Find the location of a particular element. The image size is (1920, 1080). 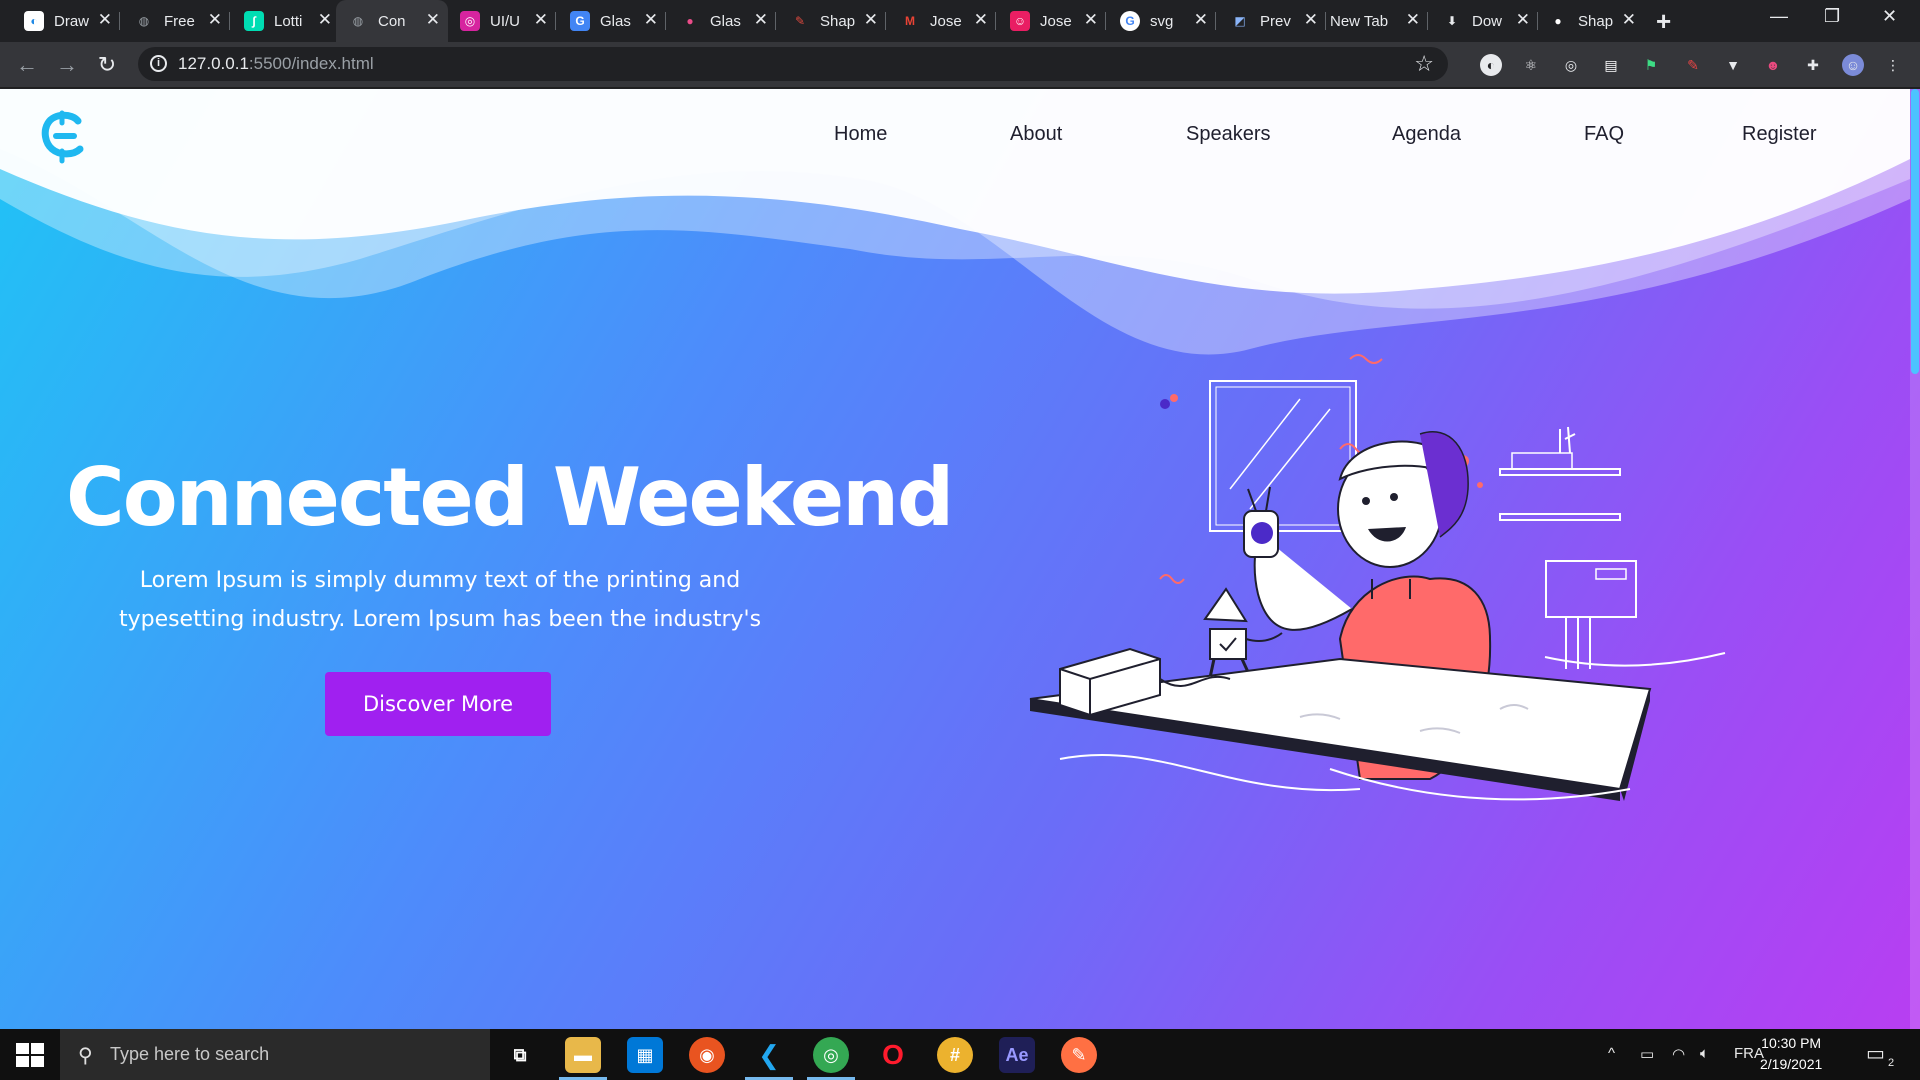

site-logo is located at coordinates (65, 137).